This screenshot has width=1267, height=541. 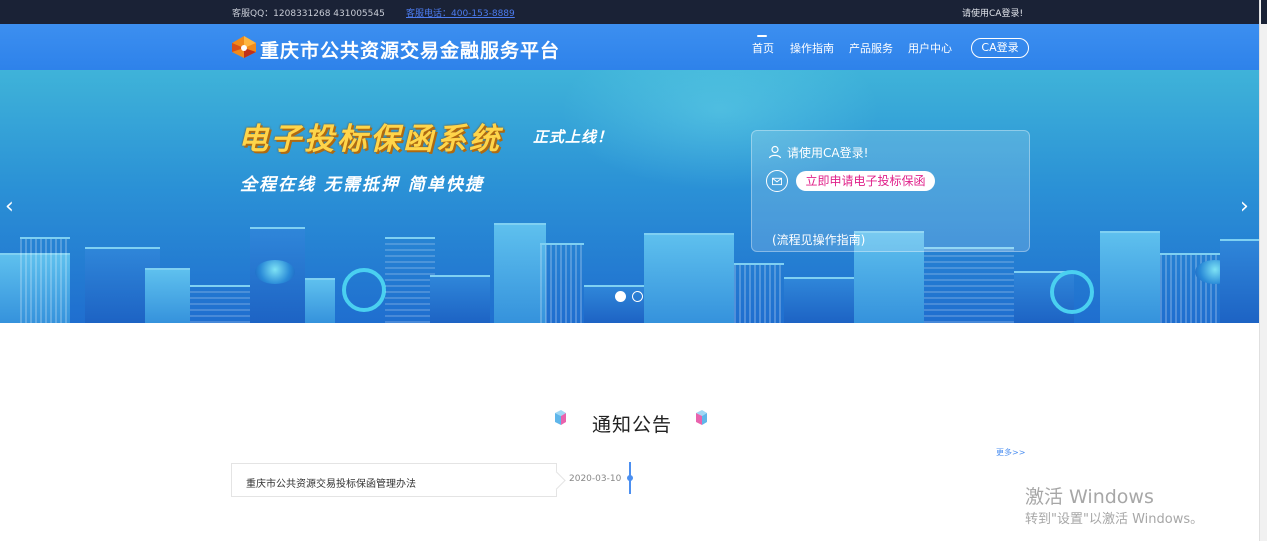 What do you see at coordinates (629, 47) in the screenshot?
I see `site-header: 重庆市公共资源交易金融服务平台 首页 操作指南 产品服务 用户中心` at bounding box center [629, 47].